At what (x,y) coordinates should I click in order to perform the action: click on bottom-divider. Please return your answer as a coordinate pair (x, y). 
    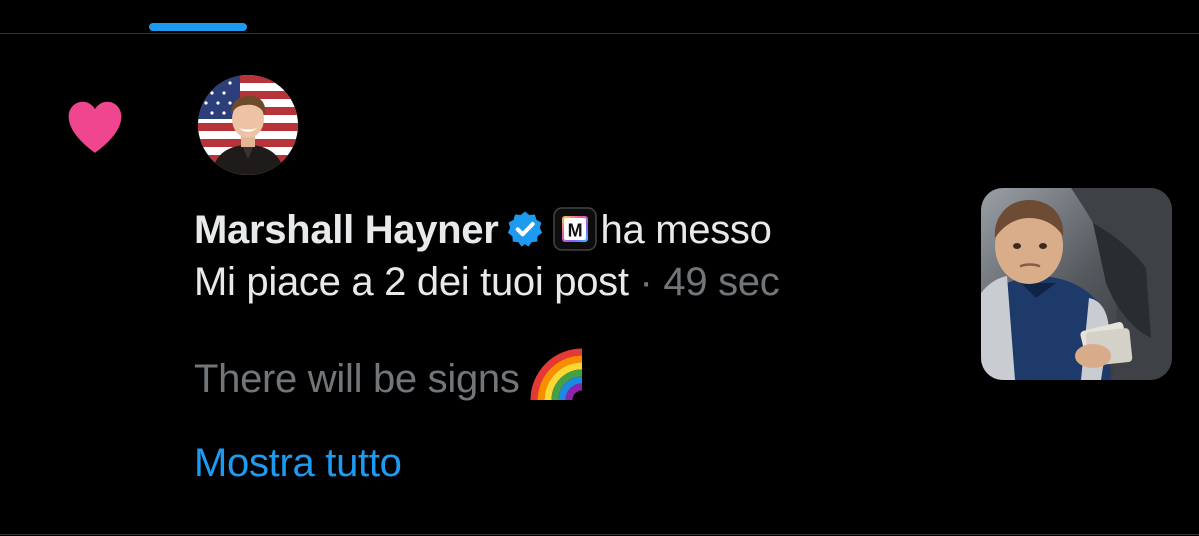
    Looking at the image, I should click on (599, 534).